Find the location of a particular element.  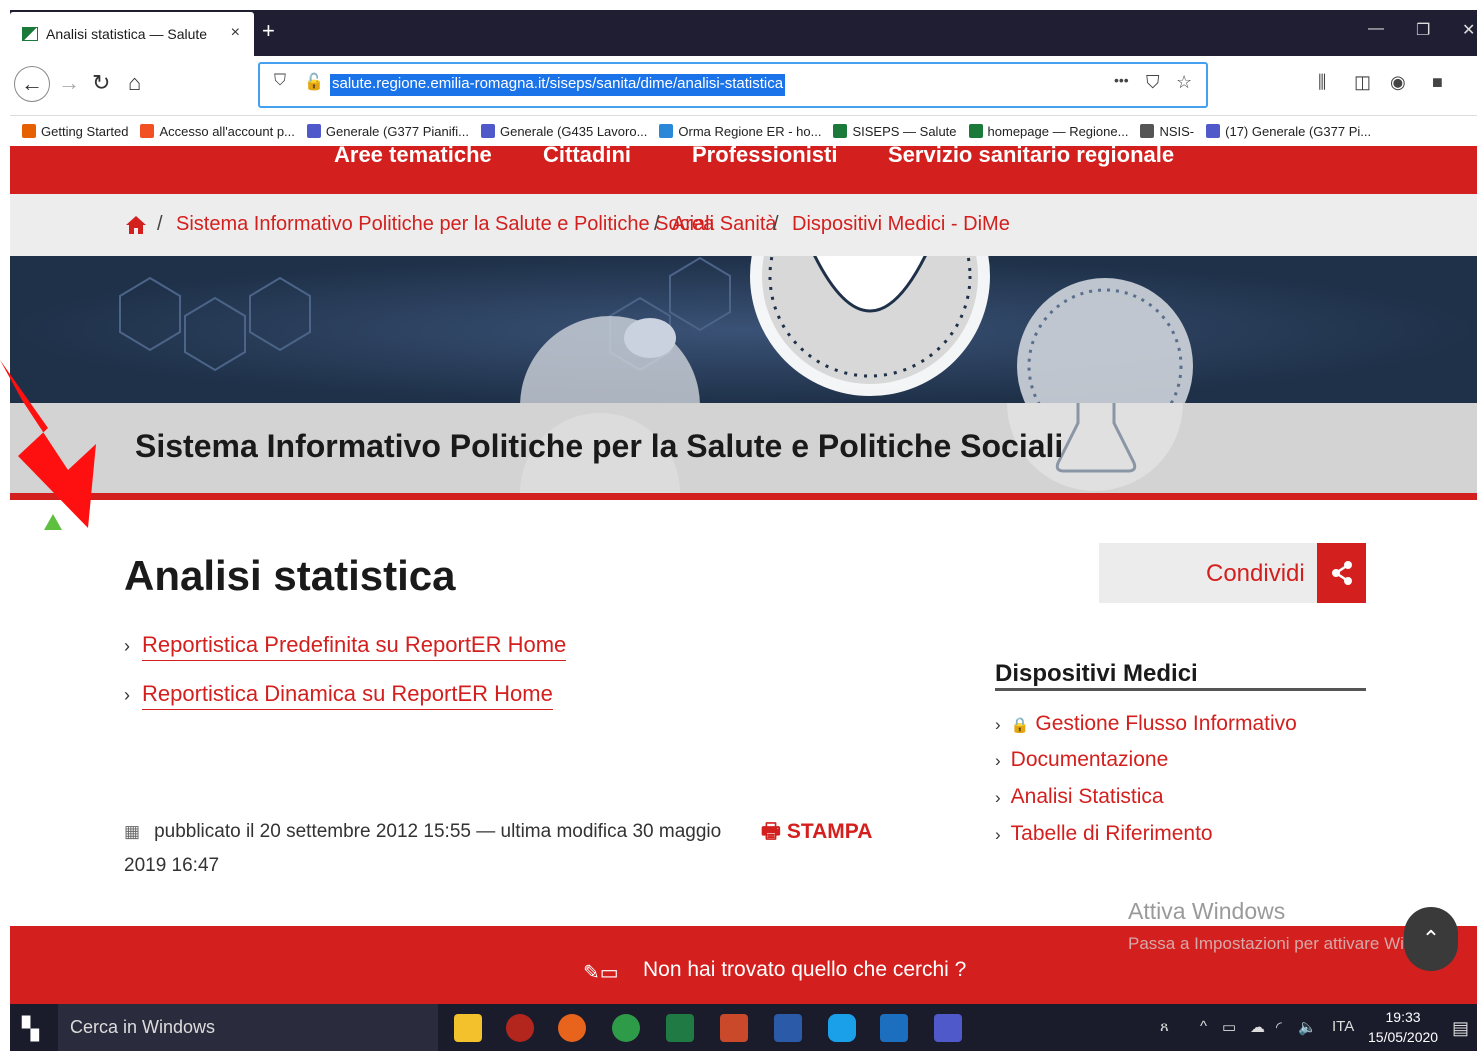

skype-icon is located at coordinates (842, 1028).